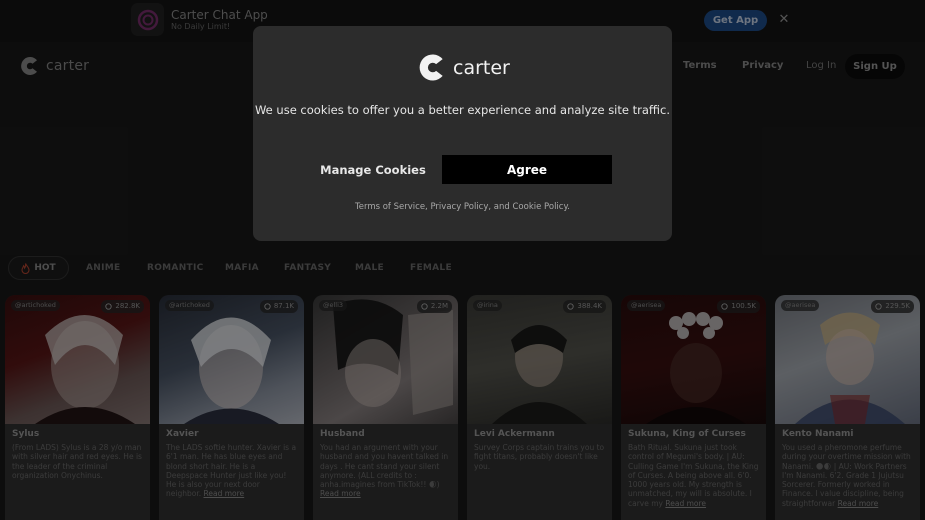 This screenshot has height=520, width=925. Describe the element at coordinates (540, 207) in the screenshot. I see `cookie-policy-link: Cookie Policy` at that location.